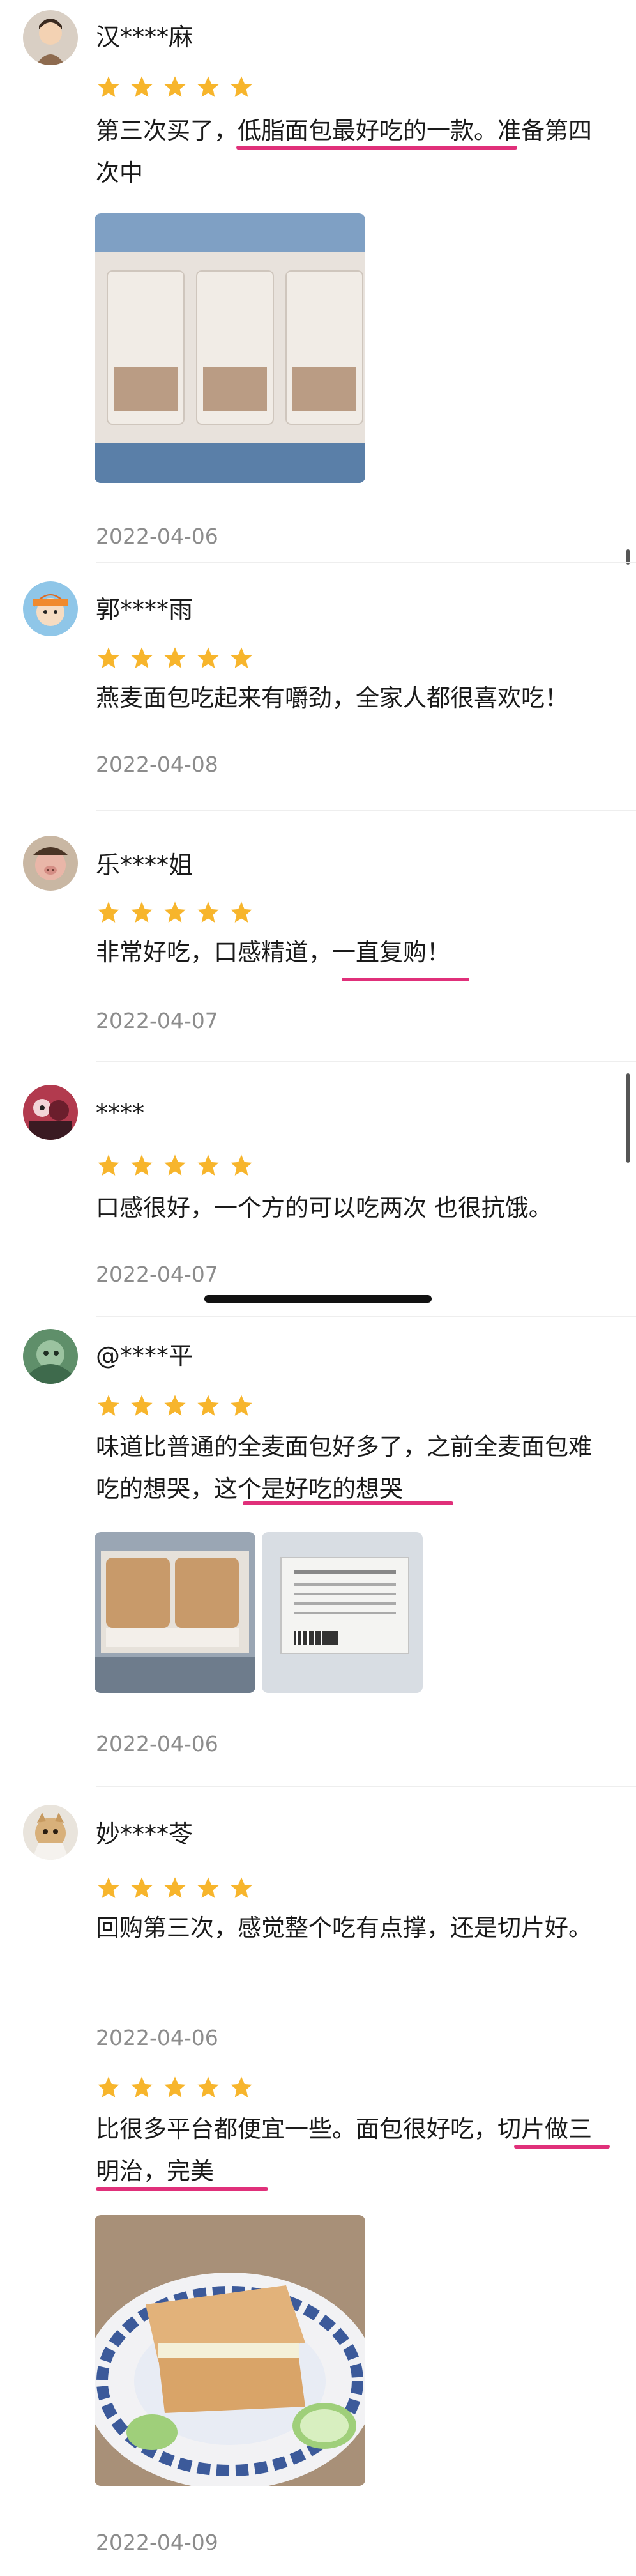 The image size is (636, 2576). Describe the element at coordinates (379, 952) in the screenshot. I see `highlighted-text: 一直复购` at that location.